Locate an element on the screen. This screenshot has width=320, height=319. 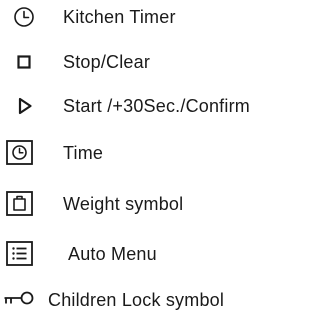
legend-row-children-lock: Children Lock symbol is located at coordinates (156, 300).